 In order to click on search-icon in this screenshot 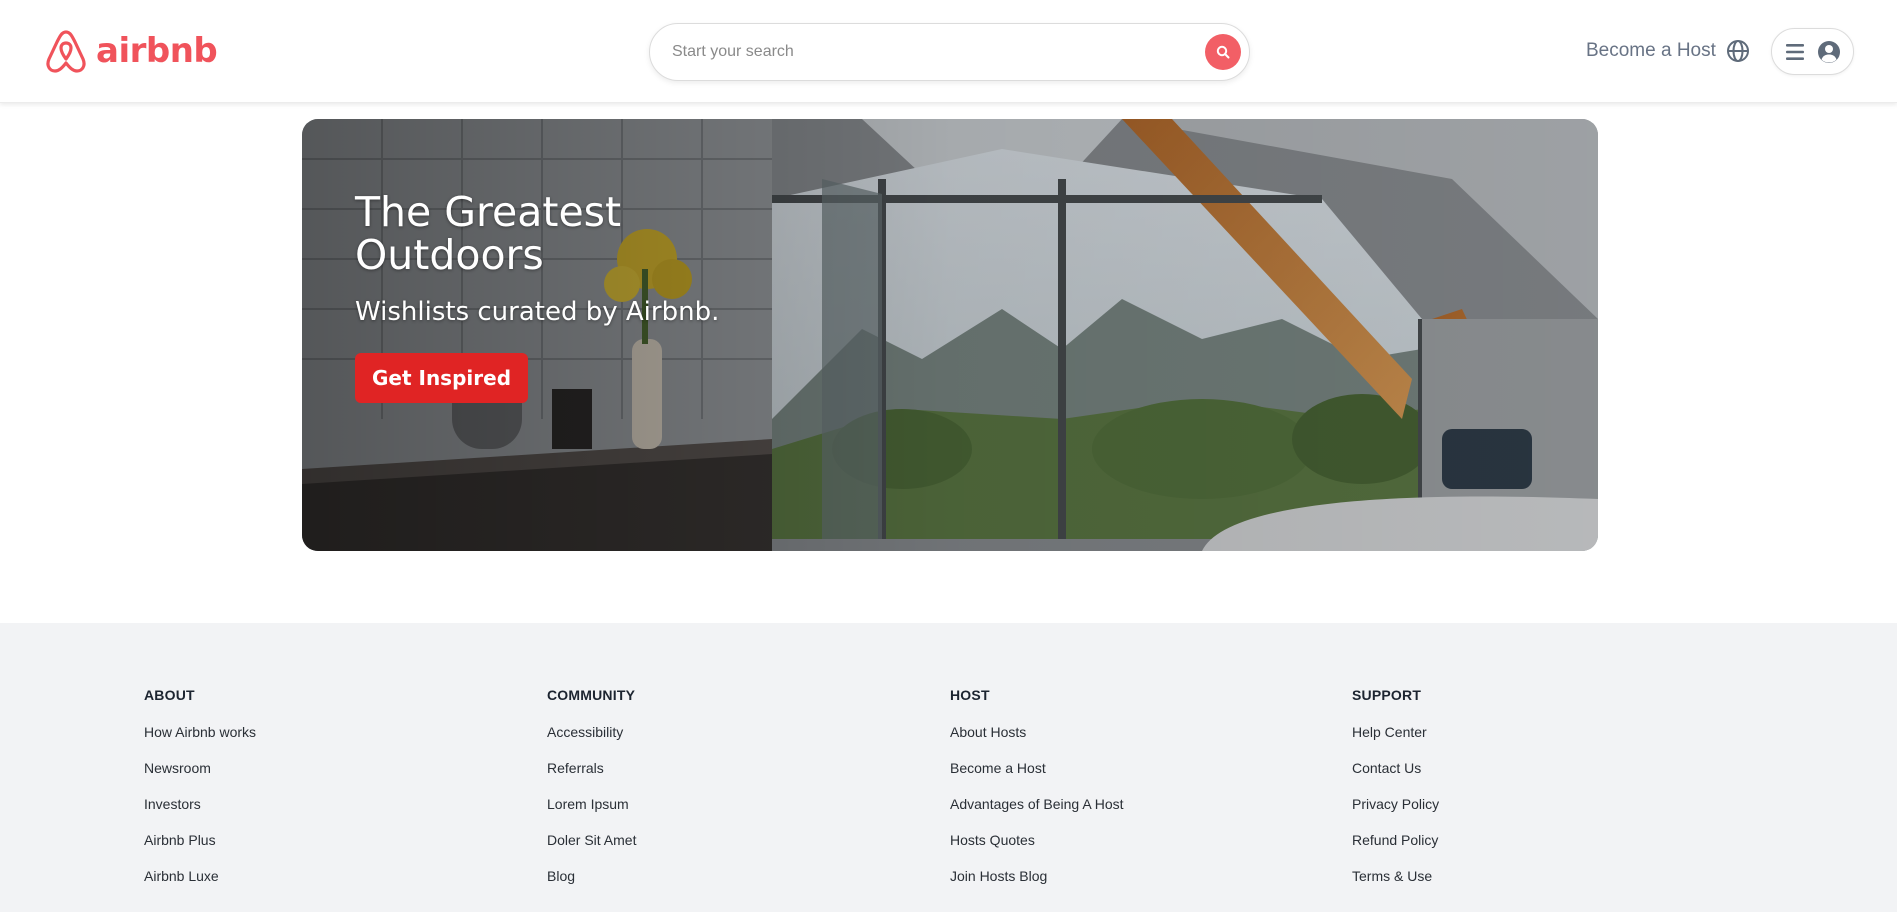, I will do `click(1223, 52)`.